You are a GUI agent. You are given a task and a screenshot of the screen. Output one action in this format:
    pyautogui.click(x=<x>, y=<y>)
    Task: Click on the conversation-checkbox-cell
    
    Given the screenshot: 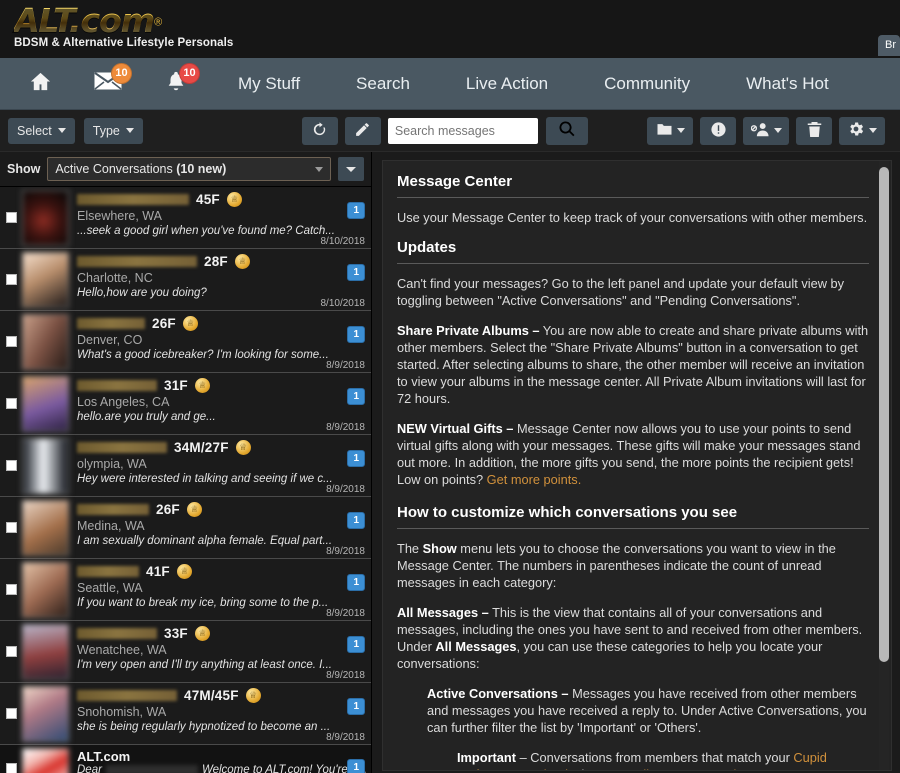 What is the action you would take?
    pyautogui.click(x=11, y=279)
    